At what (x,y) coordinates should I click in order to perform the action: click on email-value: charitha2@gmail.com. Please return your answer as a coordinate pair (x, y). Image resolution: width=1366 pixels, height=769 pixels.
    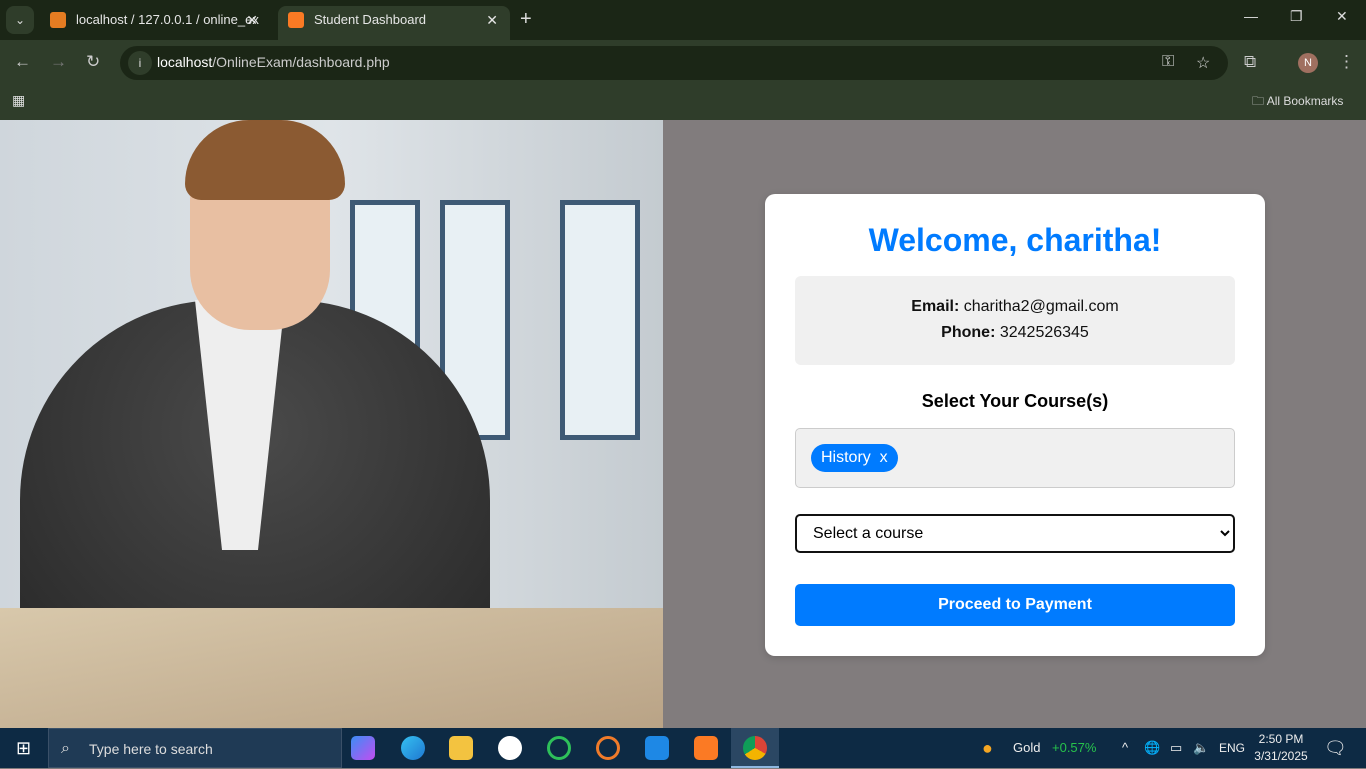
    Looking at the image, I should click on (1041, 306).